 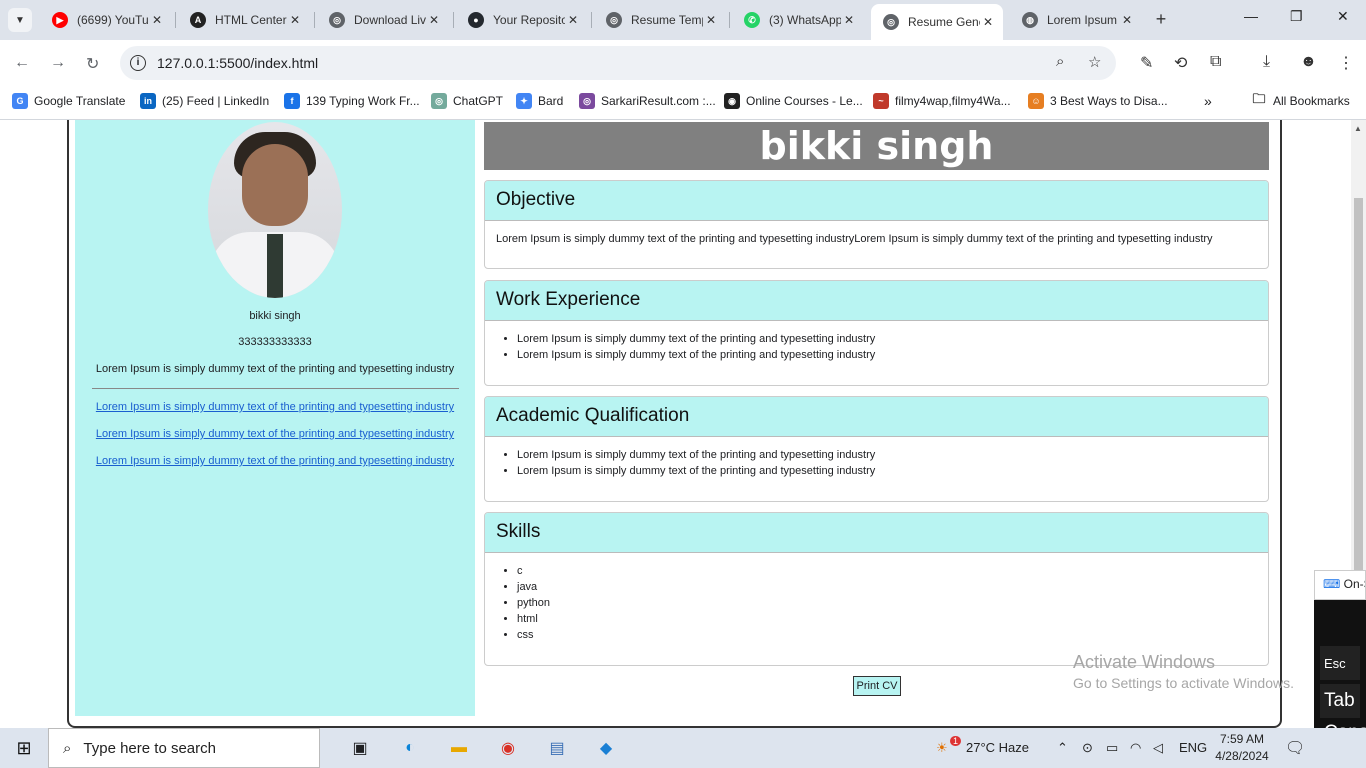 I want to click on task-view-icon: ▣, so click(x=360, y=748).